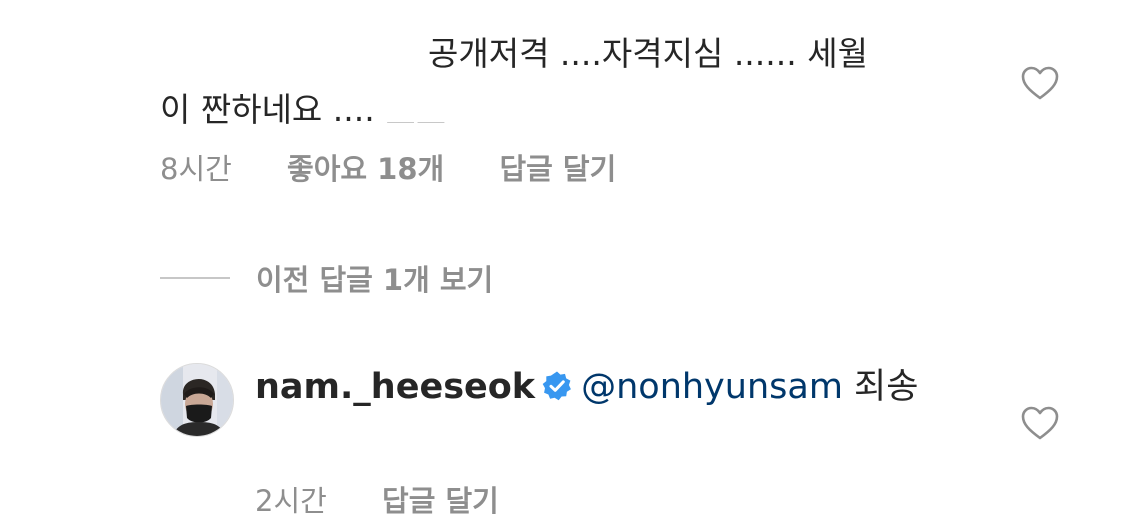 This screenshot has width=1125, height=530. I want to click on divider-line, so click(195, 278).